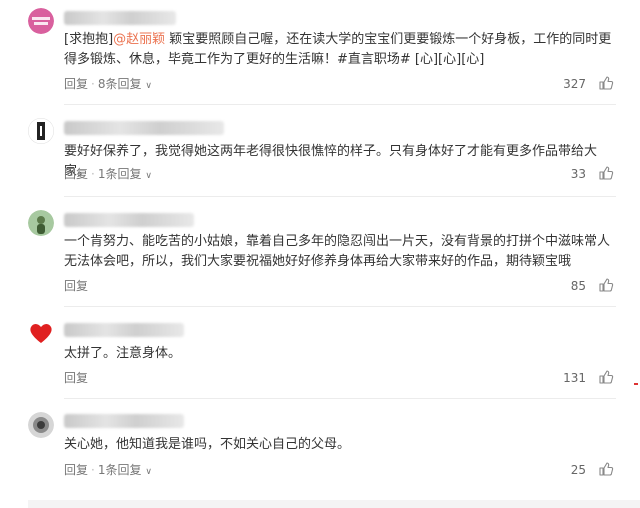 The height and width of the screenshot is (508, 640). I want to click on like-count: 33, so click(578, 174).